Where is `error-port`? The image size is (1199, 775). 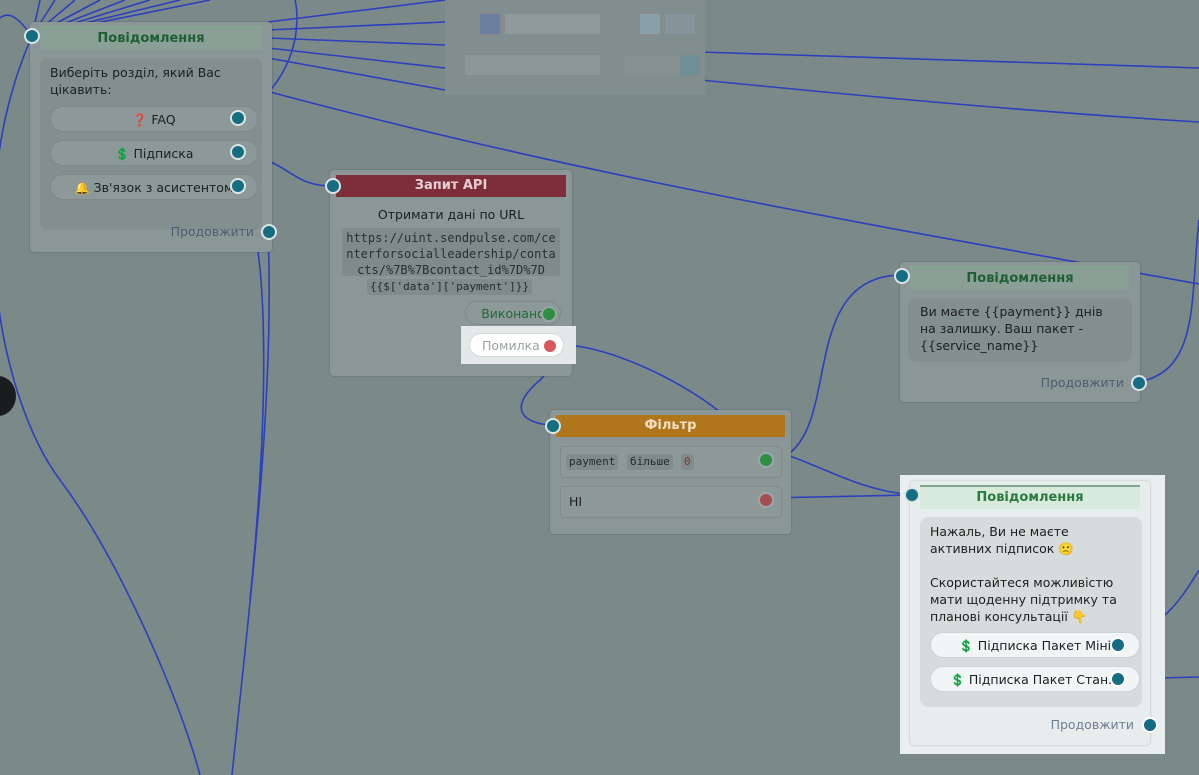 error-port is located at coordinates (550, 346).